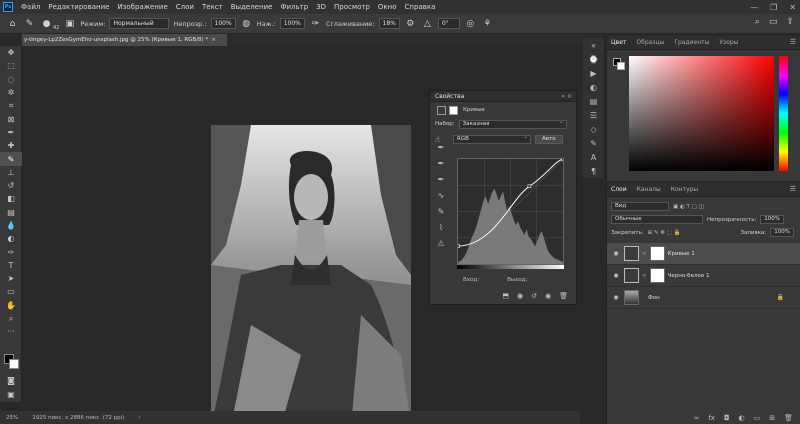 Image resolution: width=800 pixels, height=424 pixels. What do you see at coordinates (792, 7) in the screenshot?
I see `close-window-icon: ✕` at bounding box center [792, 7].